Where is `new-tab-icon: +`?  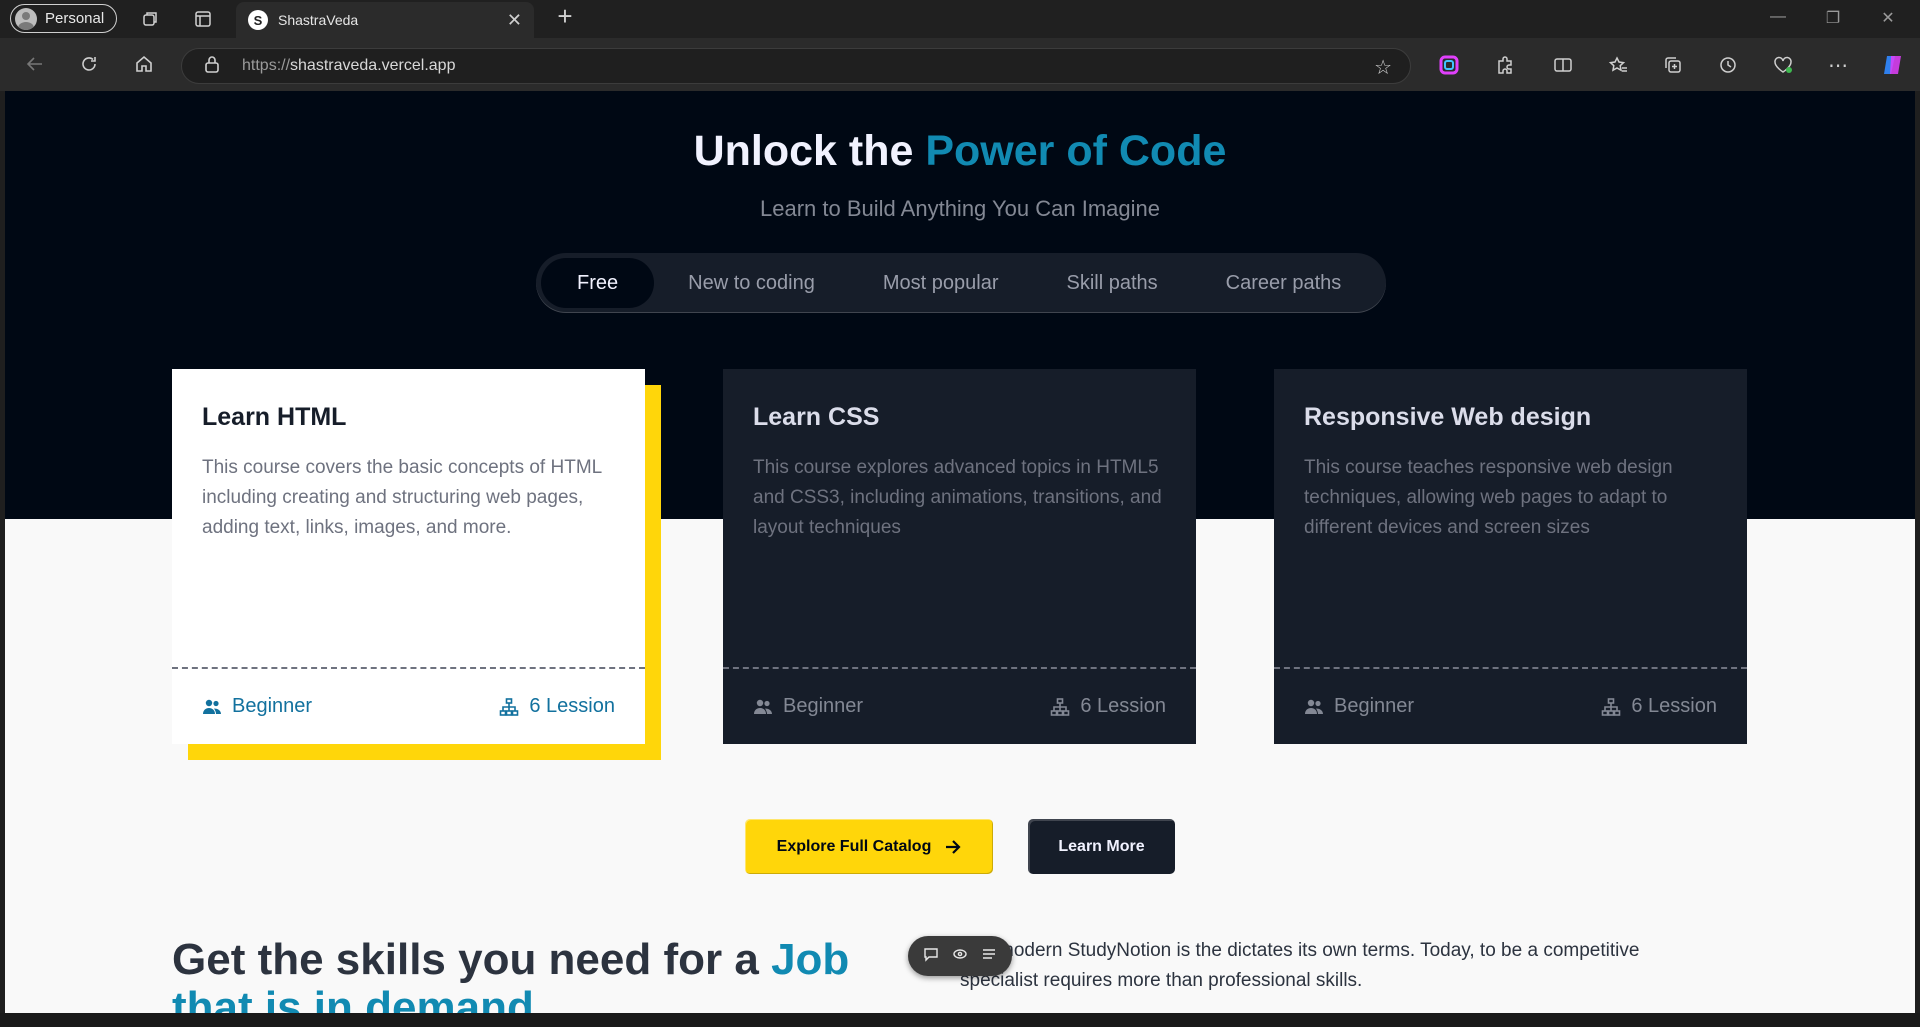 new-tab-icon: + is located at coordinates (565, 16).